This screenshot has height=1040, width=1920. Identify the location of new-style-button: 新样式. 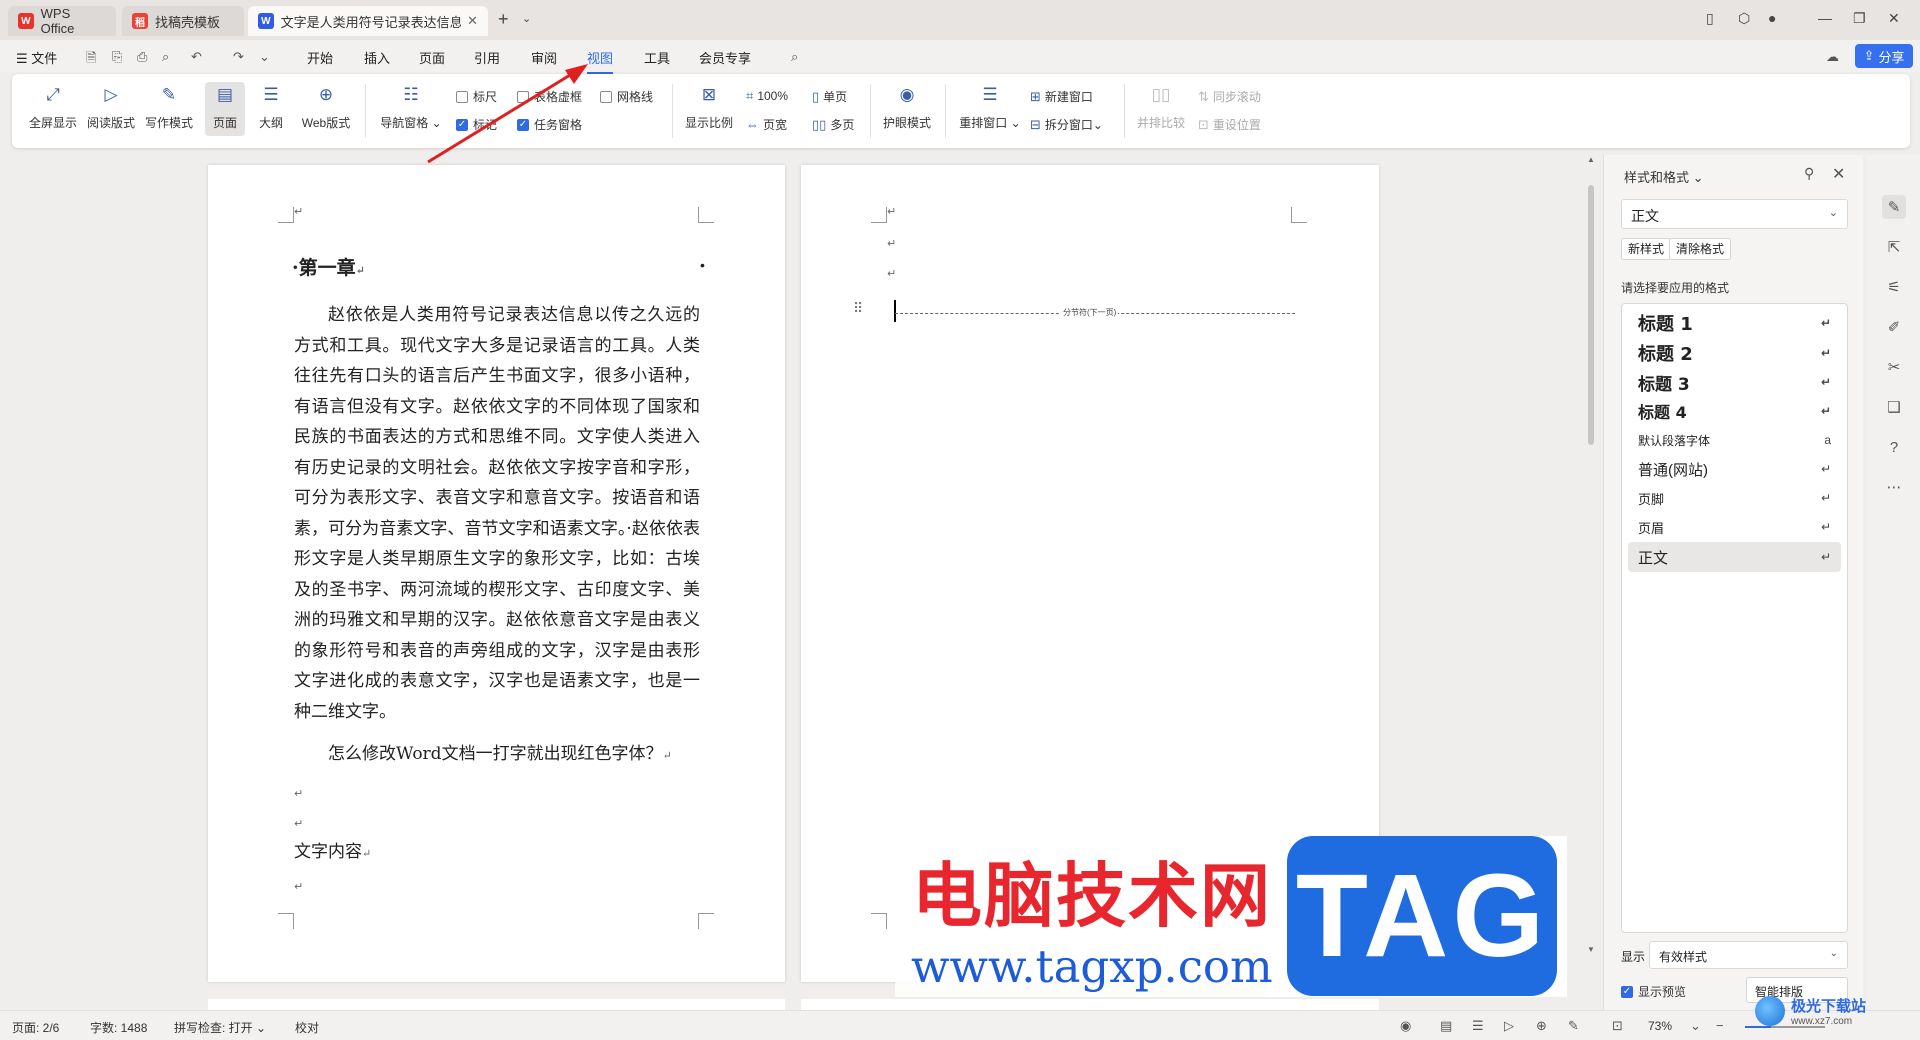
(1646, 249).